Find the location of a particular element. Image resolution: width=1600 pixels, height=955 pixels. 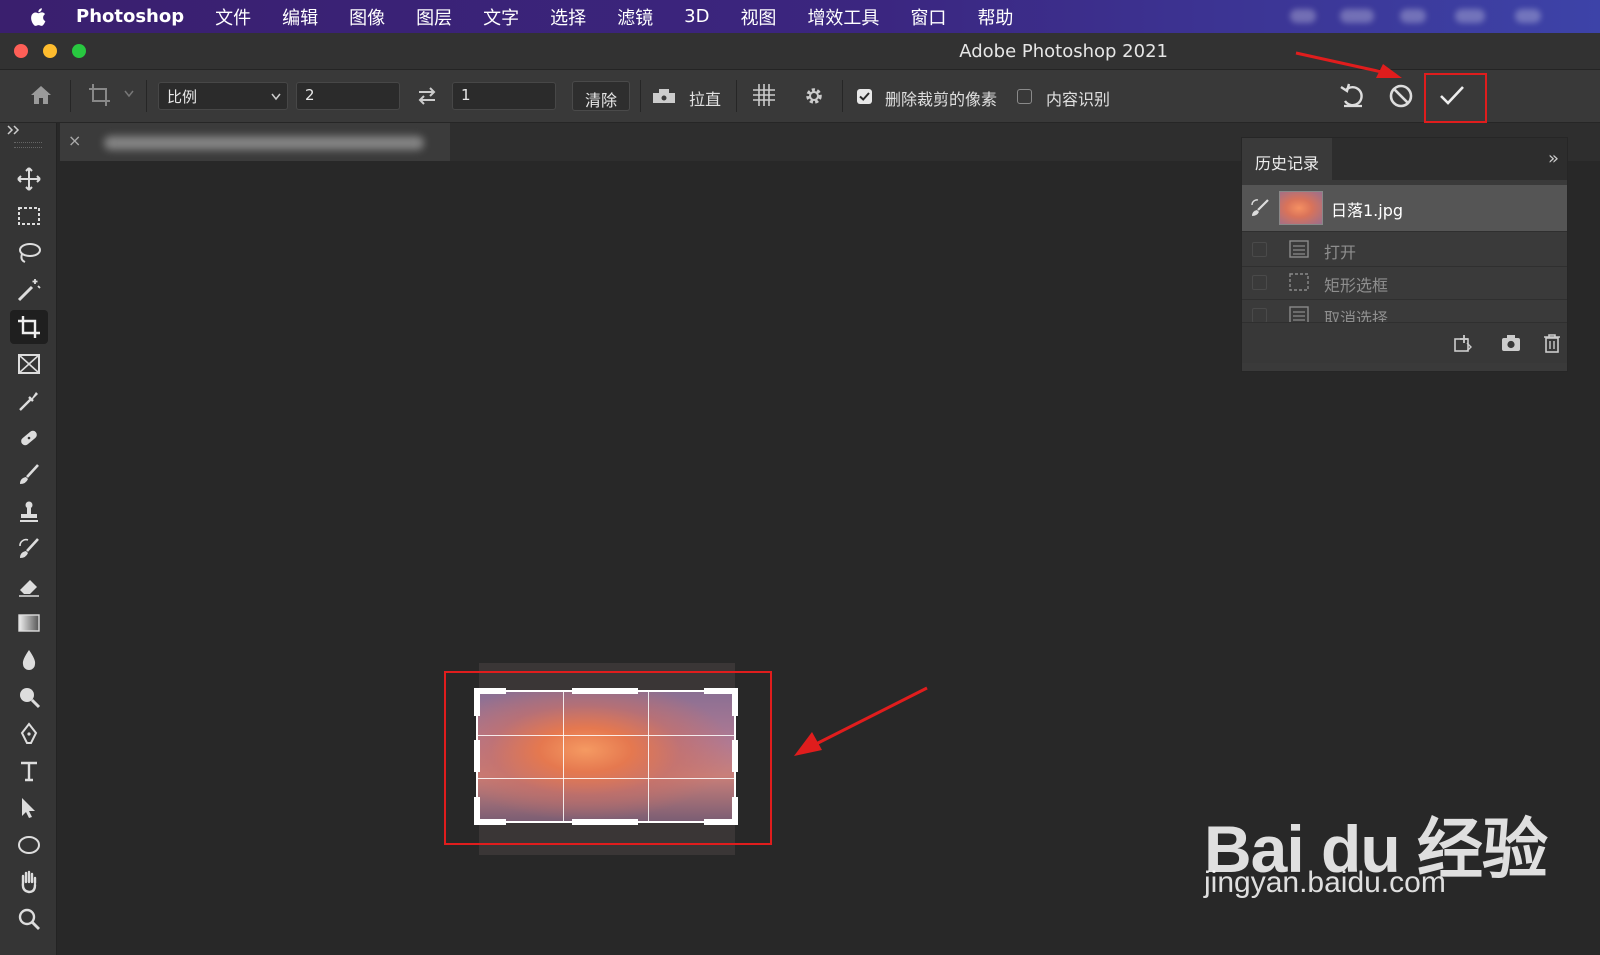

eraser-icon is located at coordinates (29, 588).